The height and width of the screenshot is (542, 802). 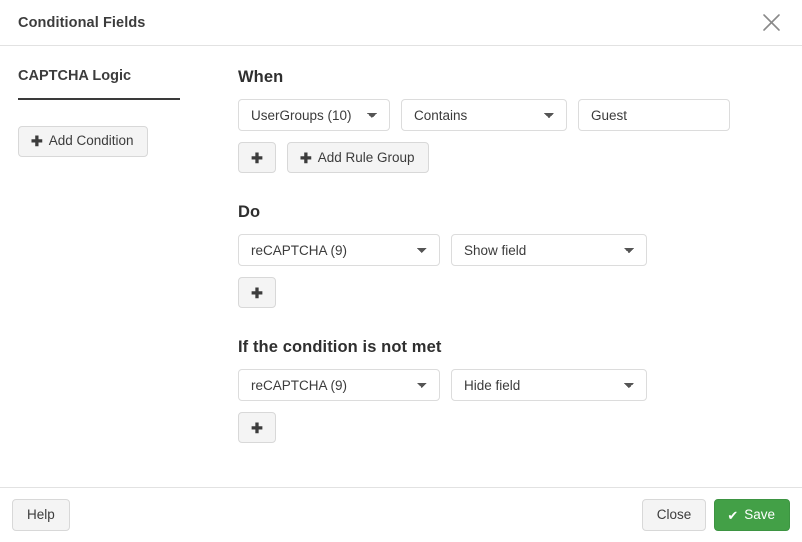 I want to click on footer-actions: Close ✔ Save, so click(x=715, y=515).